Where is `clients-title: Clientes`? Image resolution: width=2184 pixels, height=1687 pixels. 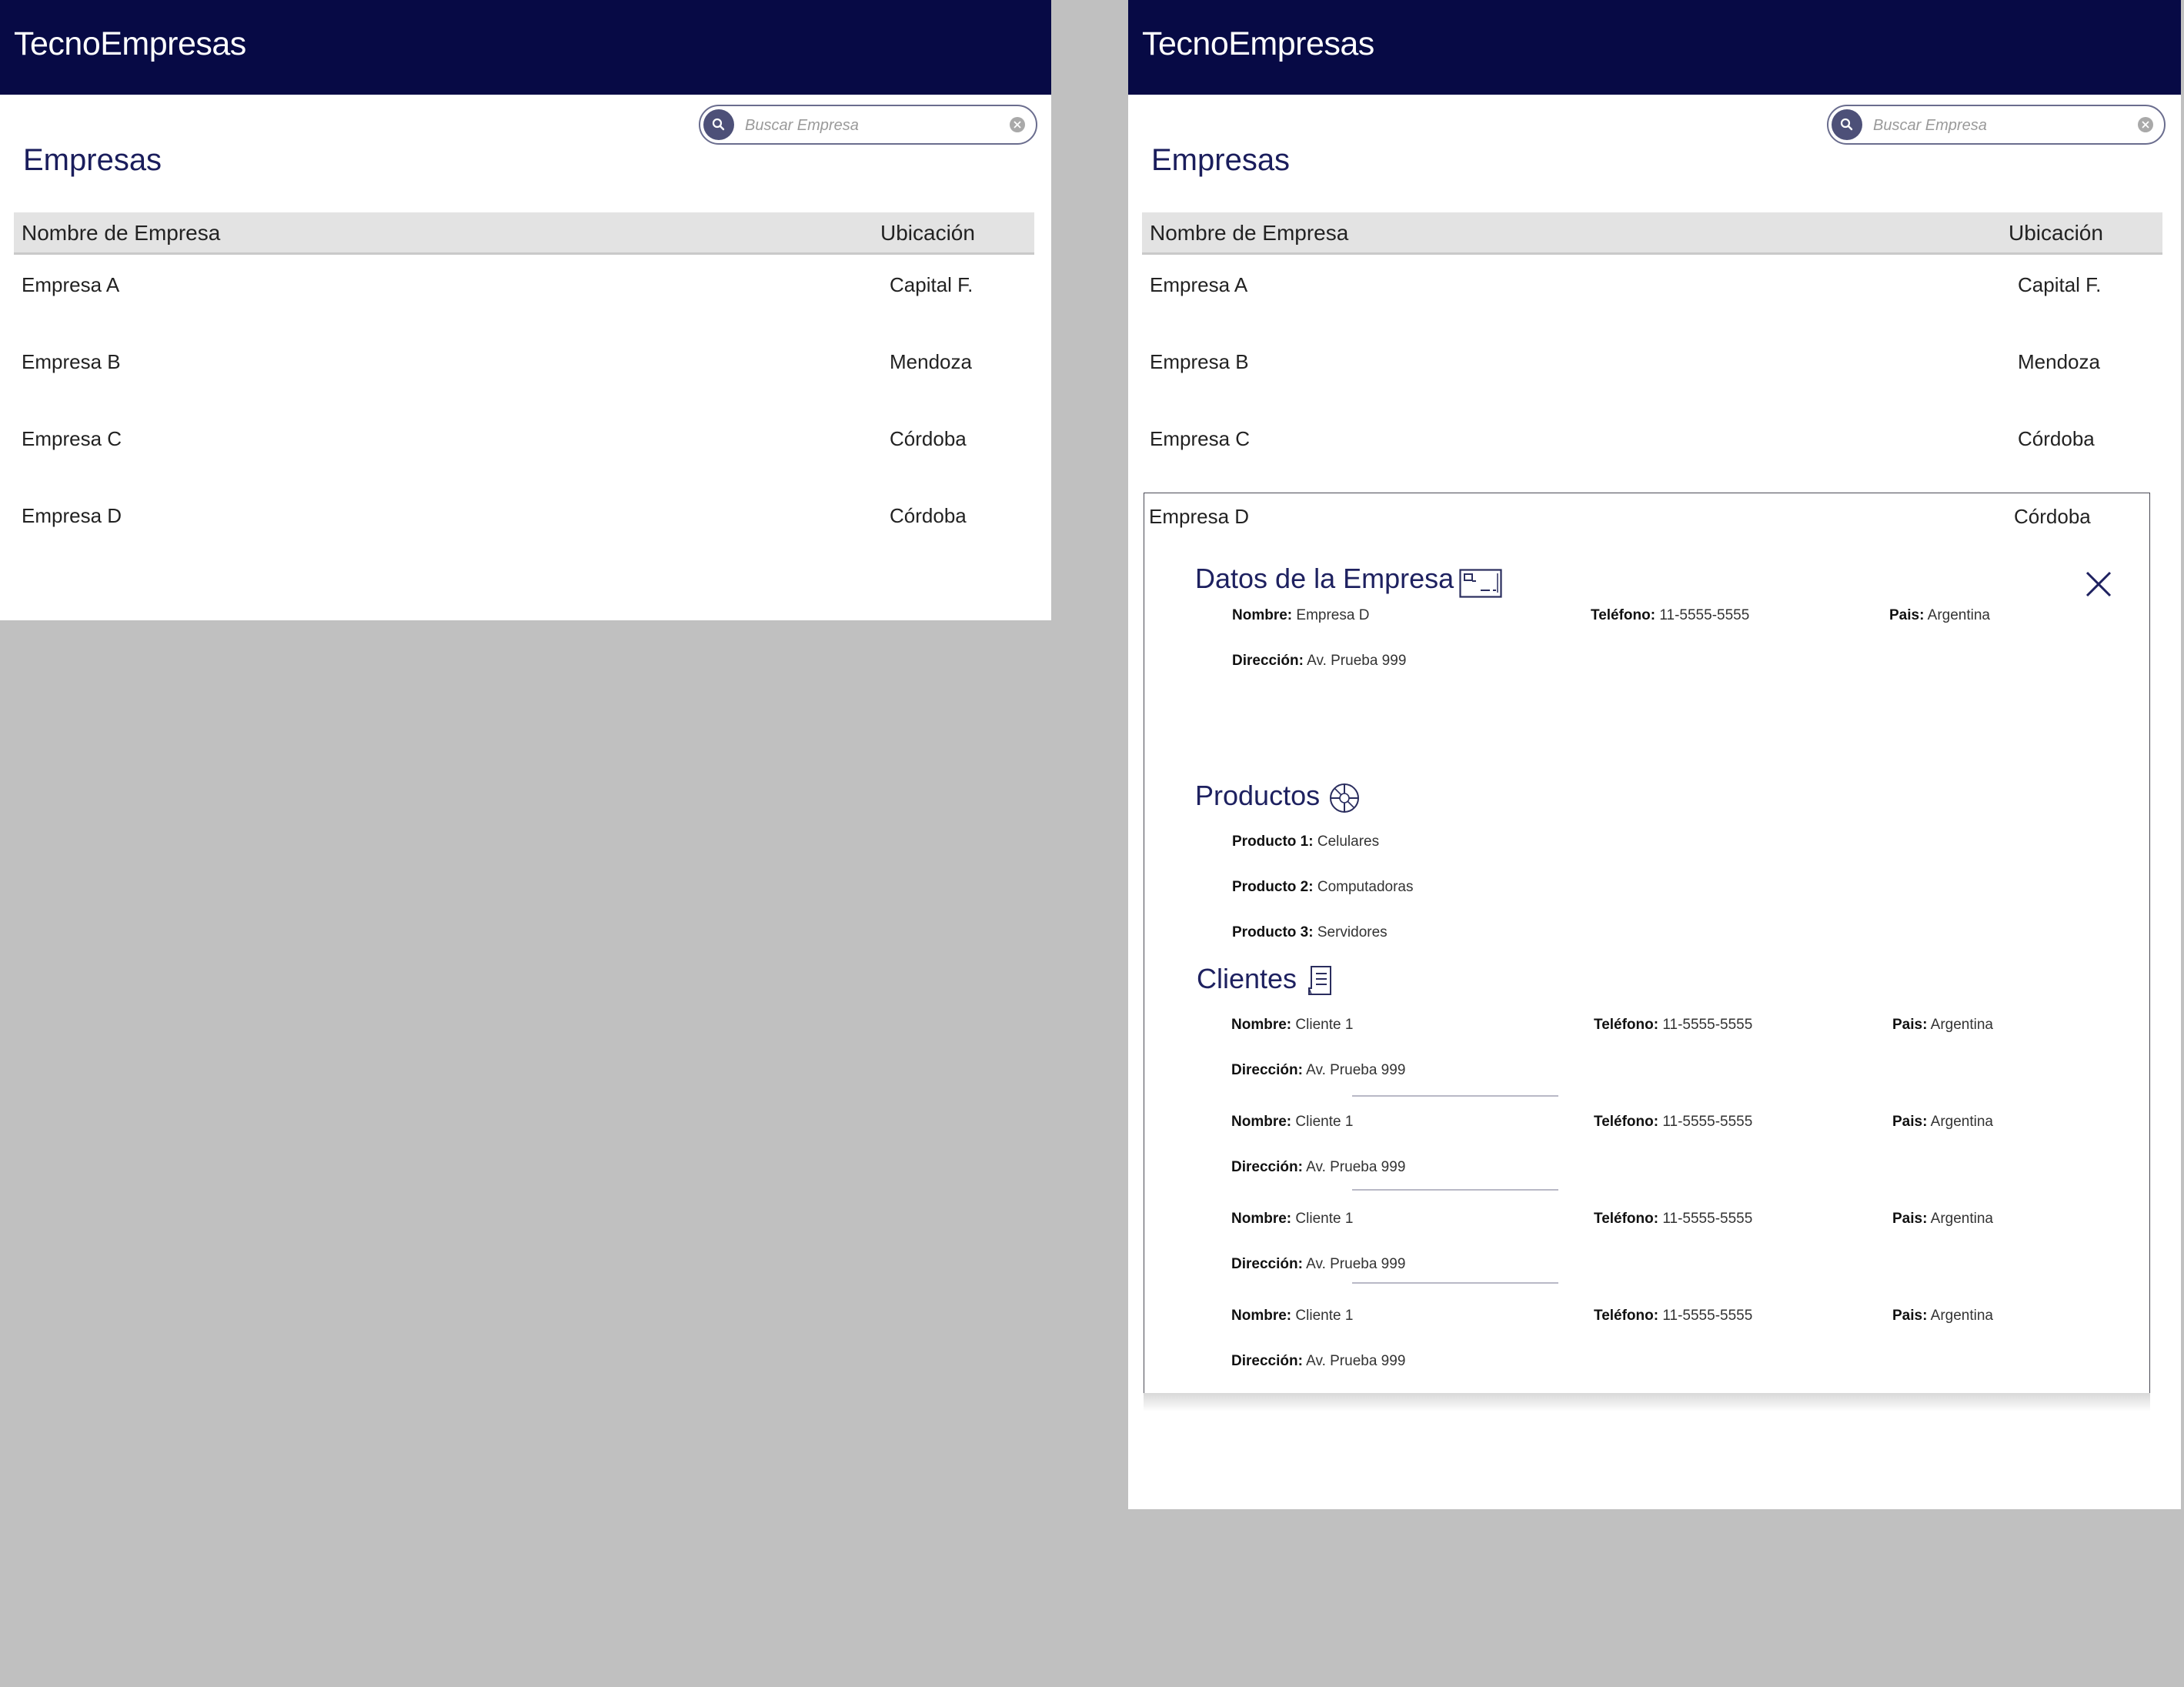
clients-title: Clientes is located at coordinates (1247, 979).